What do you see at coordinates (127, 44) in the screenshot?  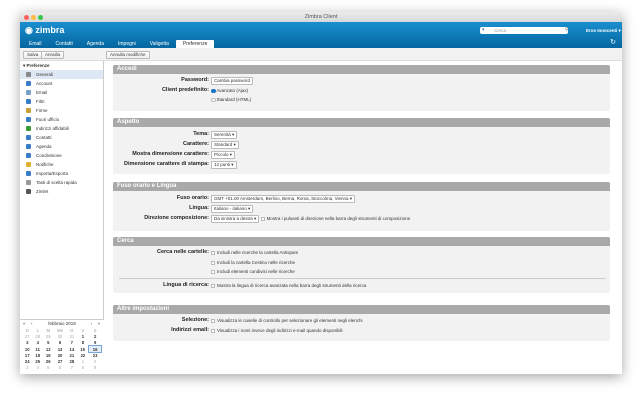 I see `tab-impegni: Impegni` at bounding box center [127, 44].